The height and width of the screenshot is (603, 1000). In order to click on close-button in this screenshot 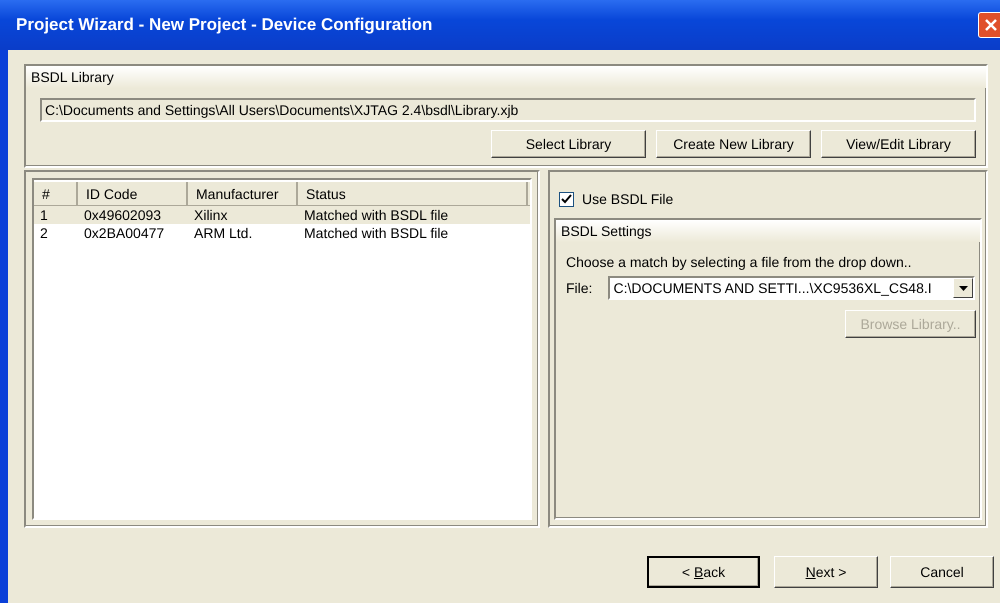, I will do `click(989, 25)`.